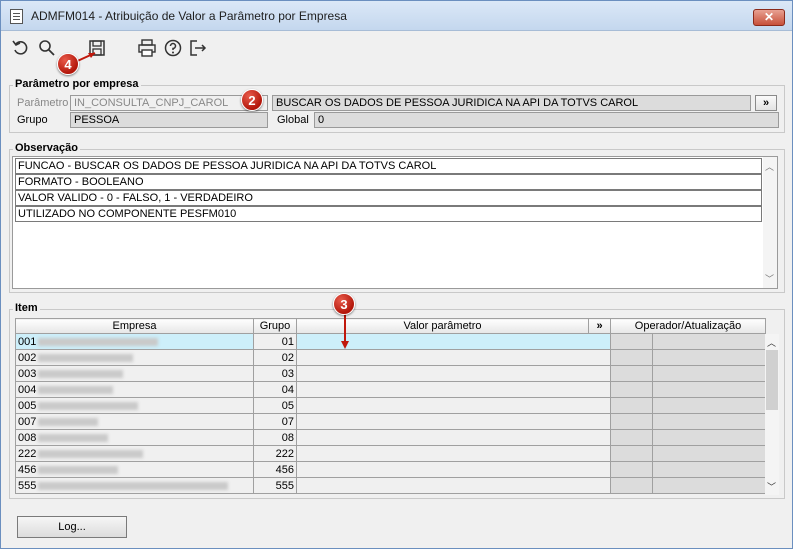 The width and height of the screenshot is (793, 549). Describe the element at coordinates (21, 48) in the screenshot. I see `undo-icon` at that location.